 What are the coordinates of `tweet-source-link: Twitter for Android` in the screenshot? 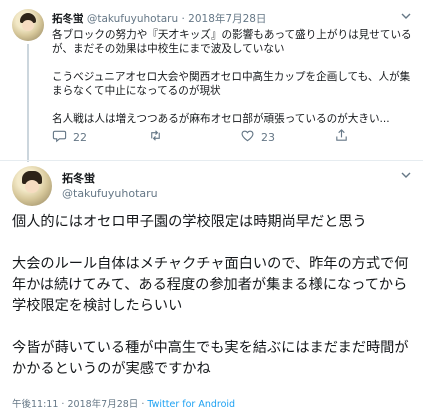 It's located at (191, 404).